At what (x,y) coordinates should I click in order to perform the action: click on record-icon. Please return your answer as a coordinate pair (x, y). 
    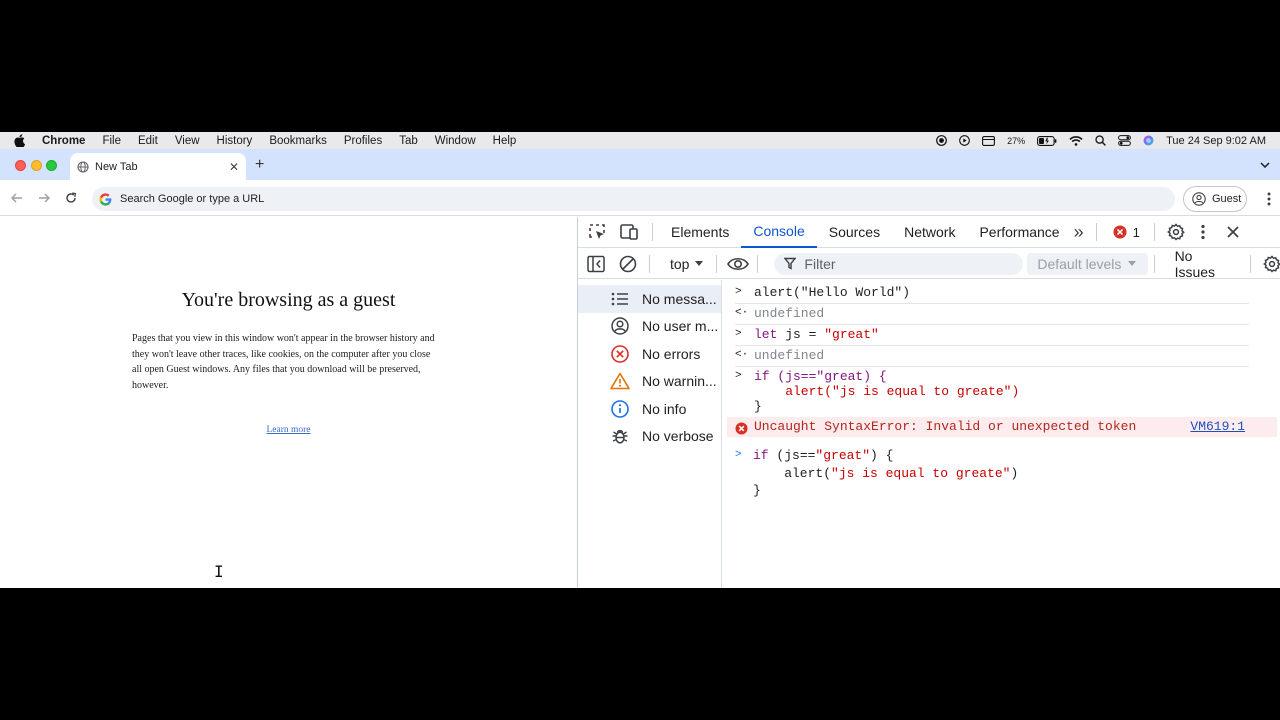
    Looking at the image, I should click on (941, 140).